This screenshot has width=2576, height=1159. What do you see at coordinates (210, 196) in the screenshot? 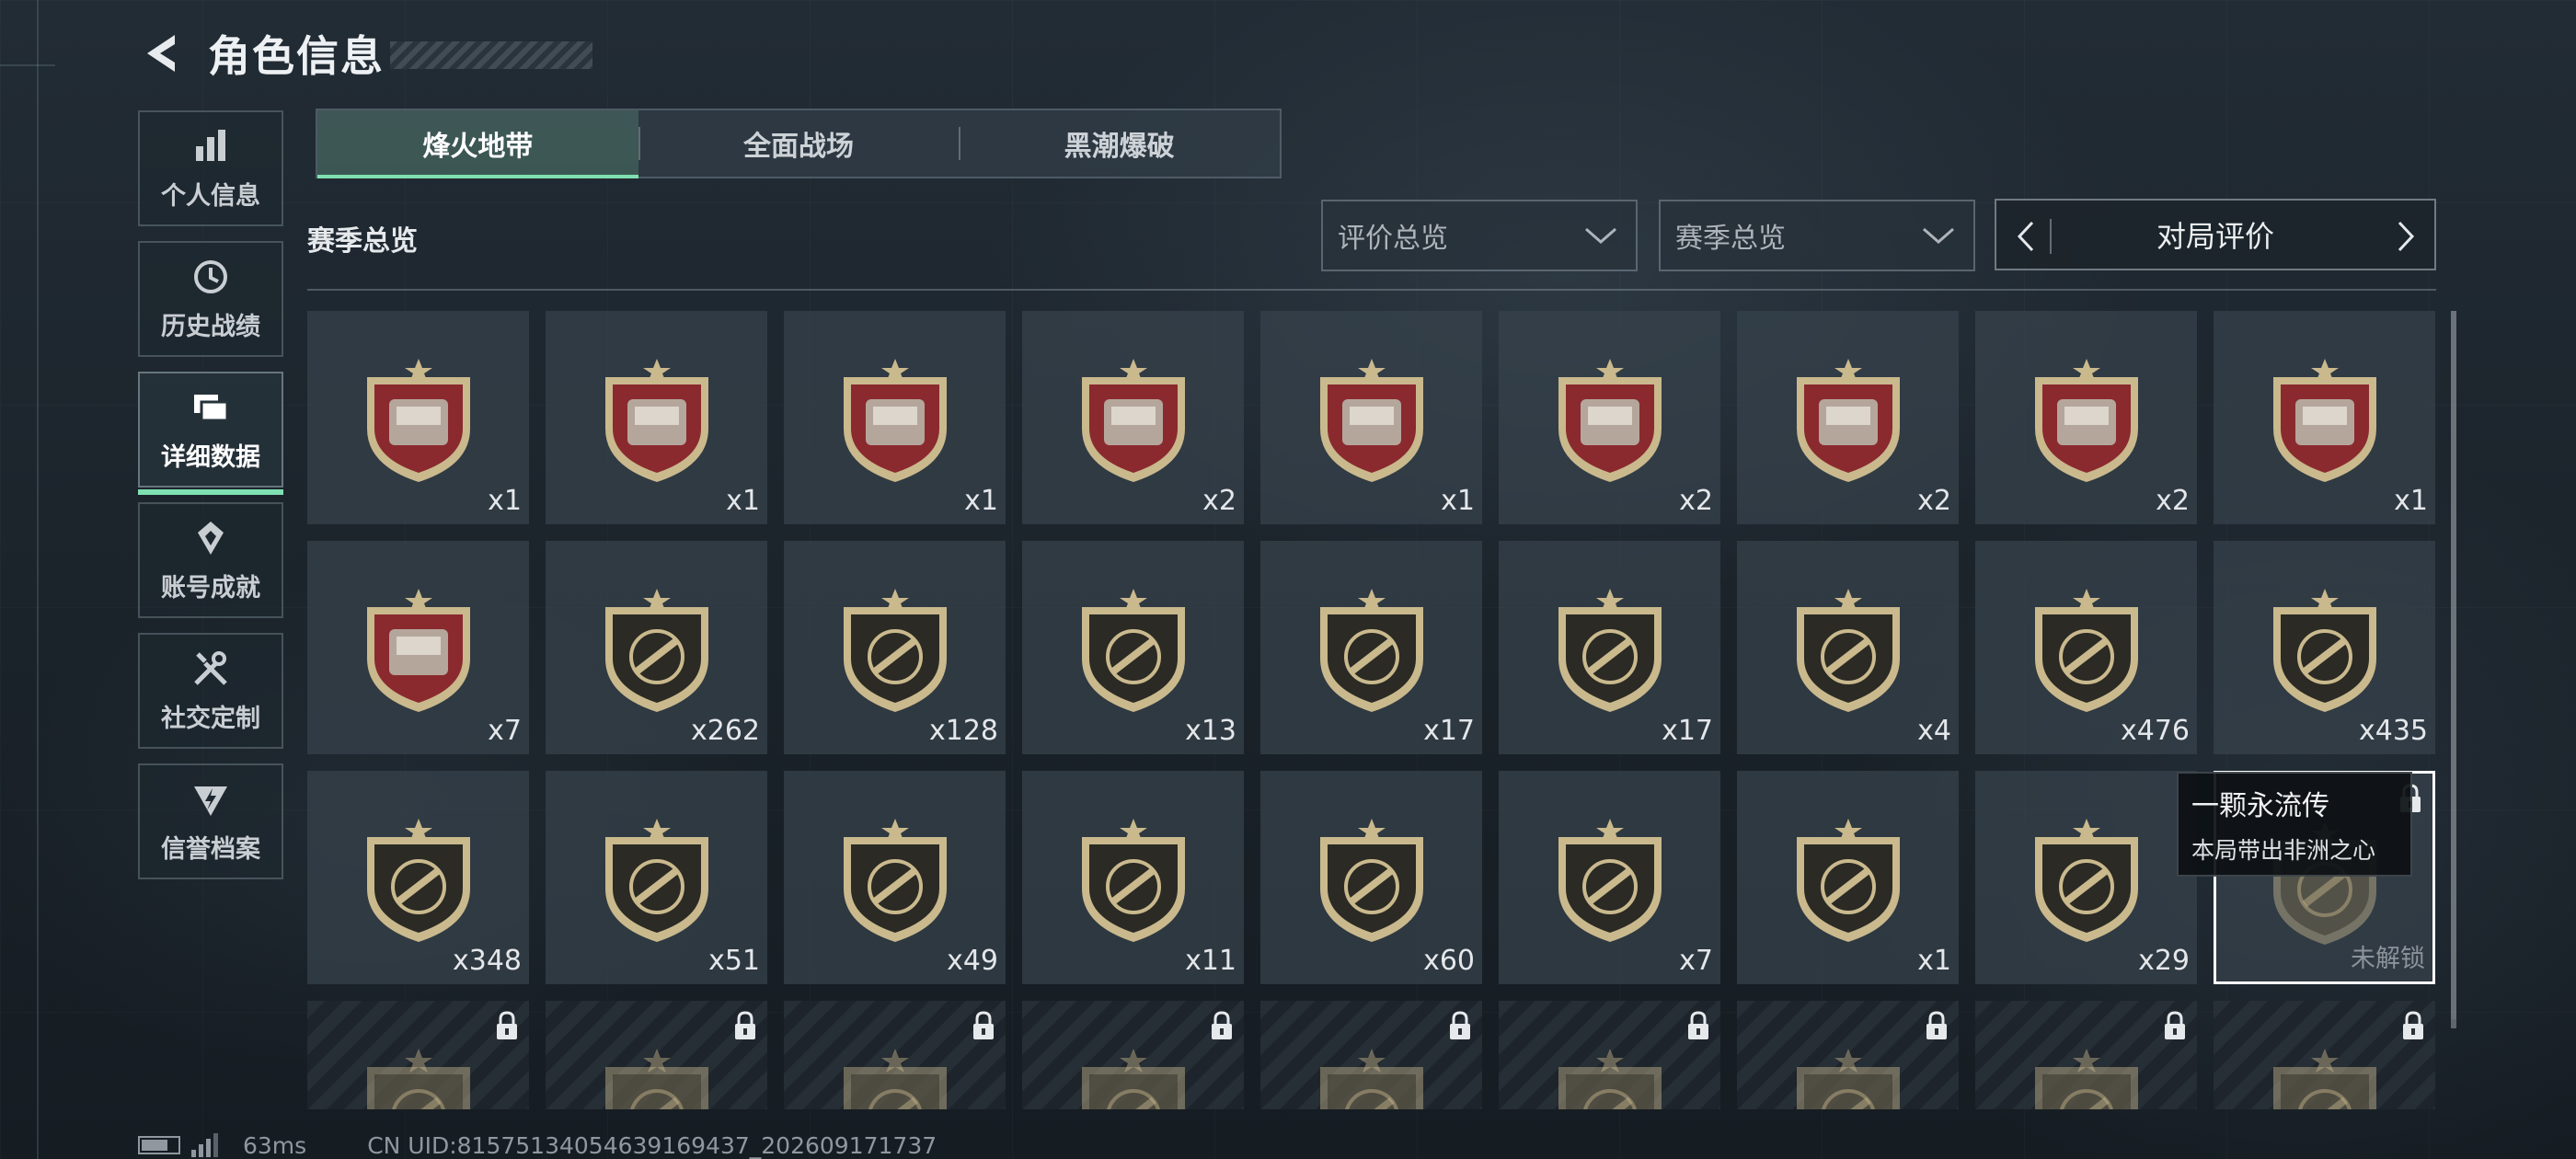
I see `sidebar-item-label: 个人信息` at bounding box center [210, 196].